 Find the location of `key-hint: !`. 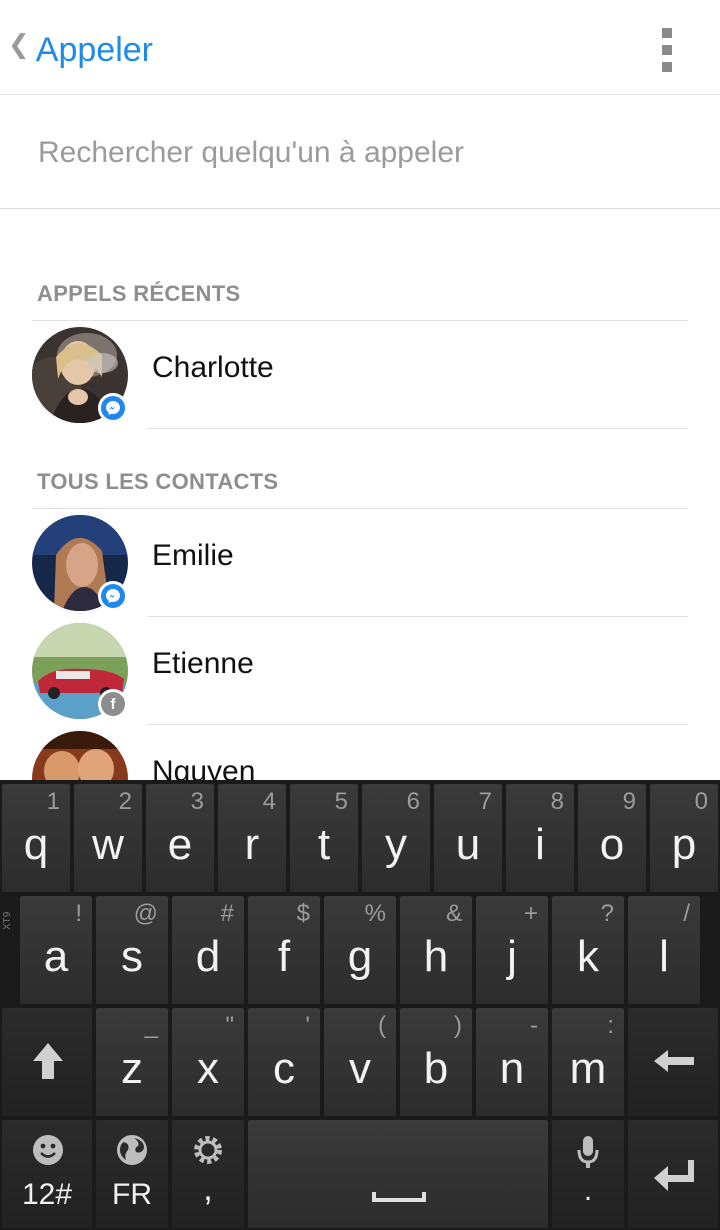

key-hint: ! is located at coordinates (78, 913).